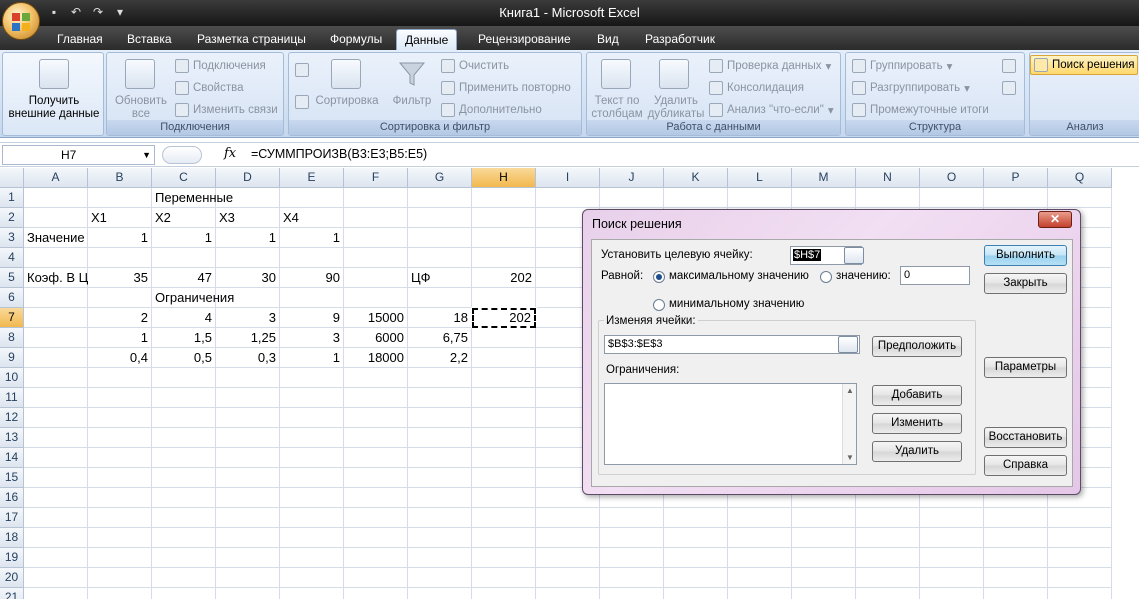  What do you see at coordinates (440, 438) in the screenshot?
I see `cell-G13` at bounding box center [440, 438].